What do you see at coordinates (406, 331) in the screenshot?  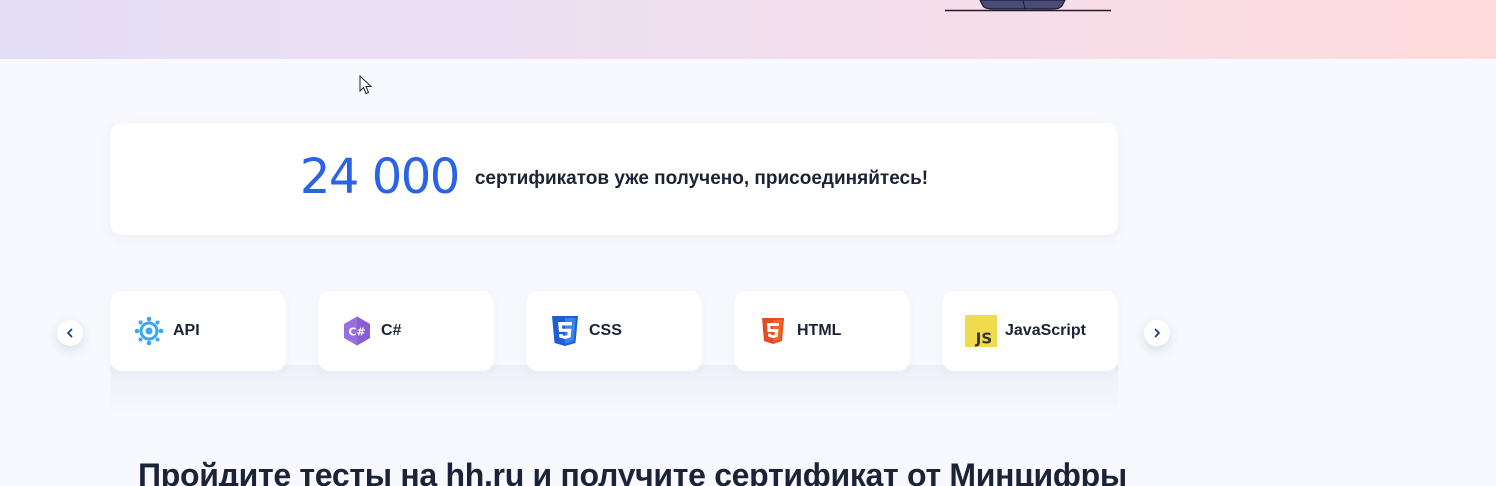 I see `skill-card-csharp: C# C#` at bounding box center [406, 331].